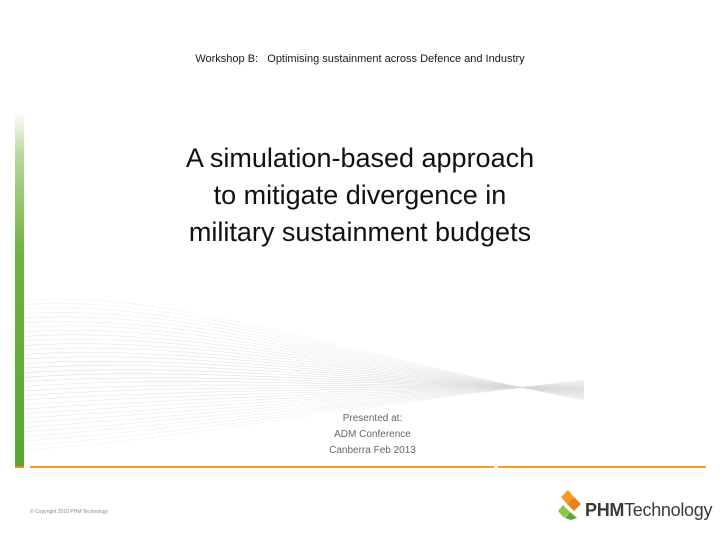 This screenshot has width=720, height=540. I want to click on logo-wordmark-bold: PHM, so click(605, 510).